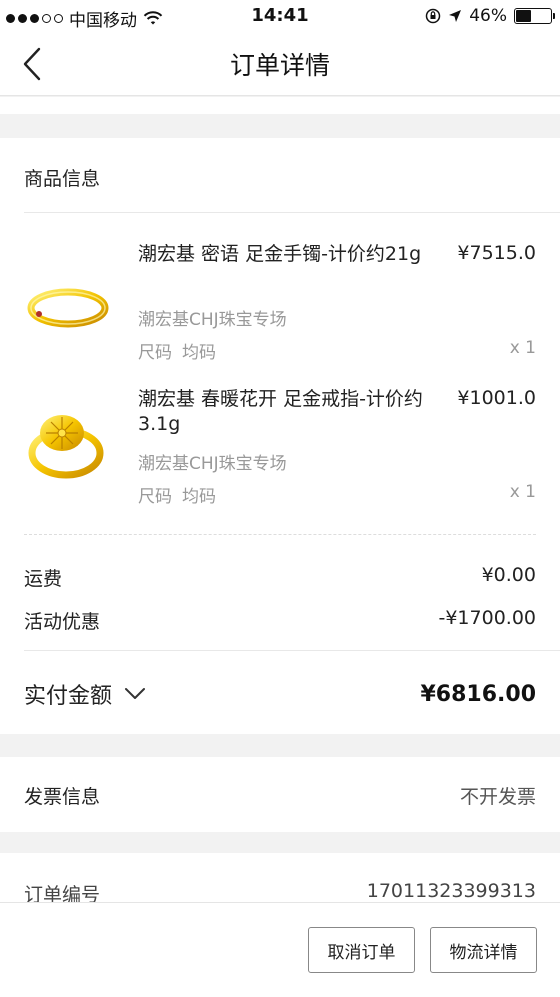 The width and height of the screenshot is (560, 997). Describe the element at coordinates (135, 693) in the screenshot. I see `chevron-down-icon` at that location.